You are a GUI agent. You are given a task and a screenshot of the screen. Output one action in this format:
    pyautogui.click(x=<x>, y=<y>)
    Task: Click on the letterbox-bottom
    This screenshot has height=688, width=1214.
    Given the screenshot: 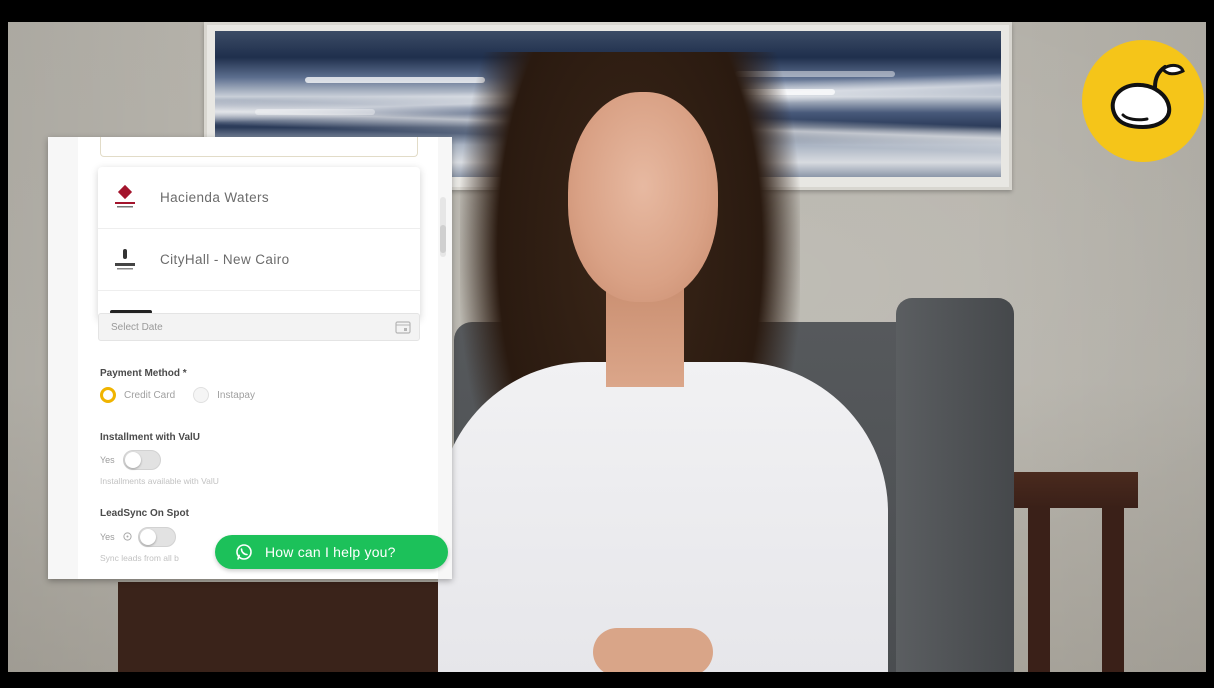 What is the action you would take?
    pyautogui.click(x=607, y=680)
    